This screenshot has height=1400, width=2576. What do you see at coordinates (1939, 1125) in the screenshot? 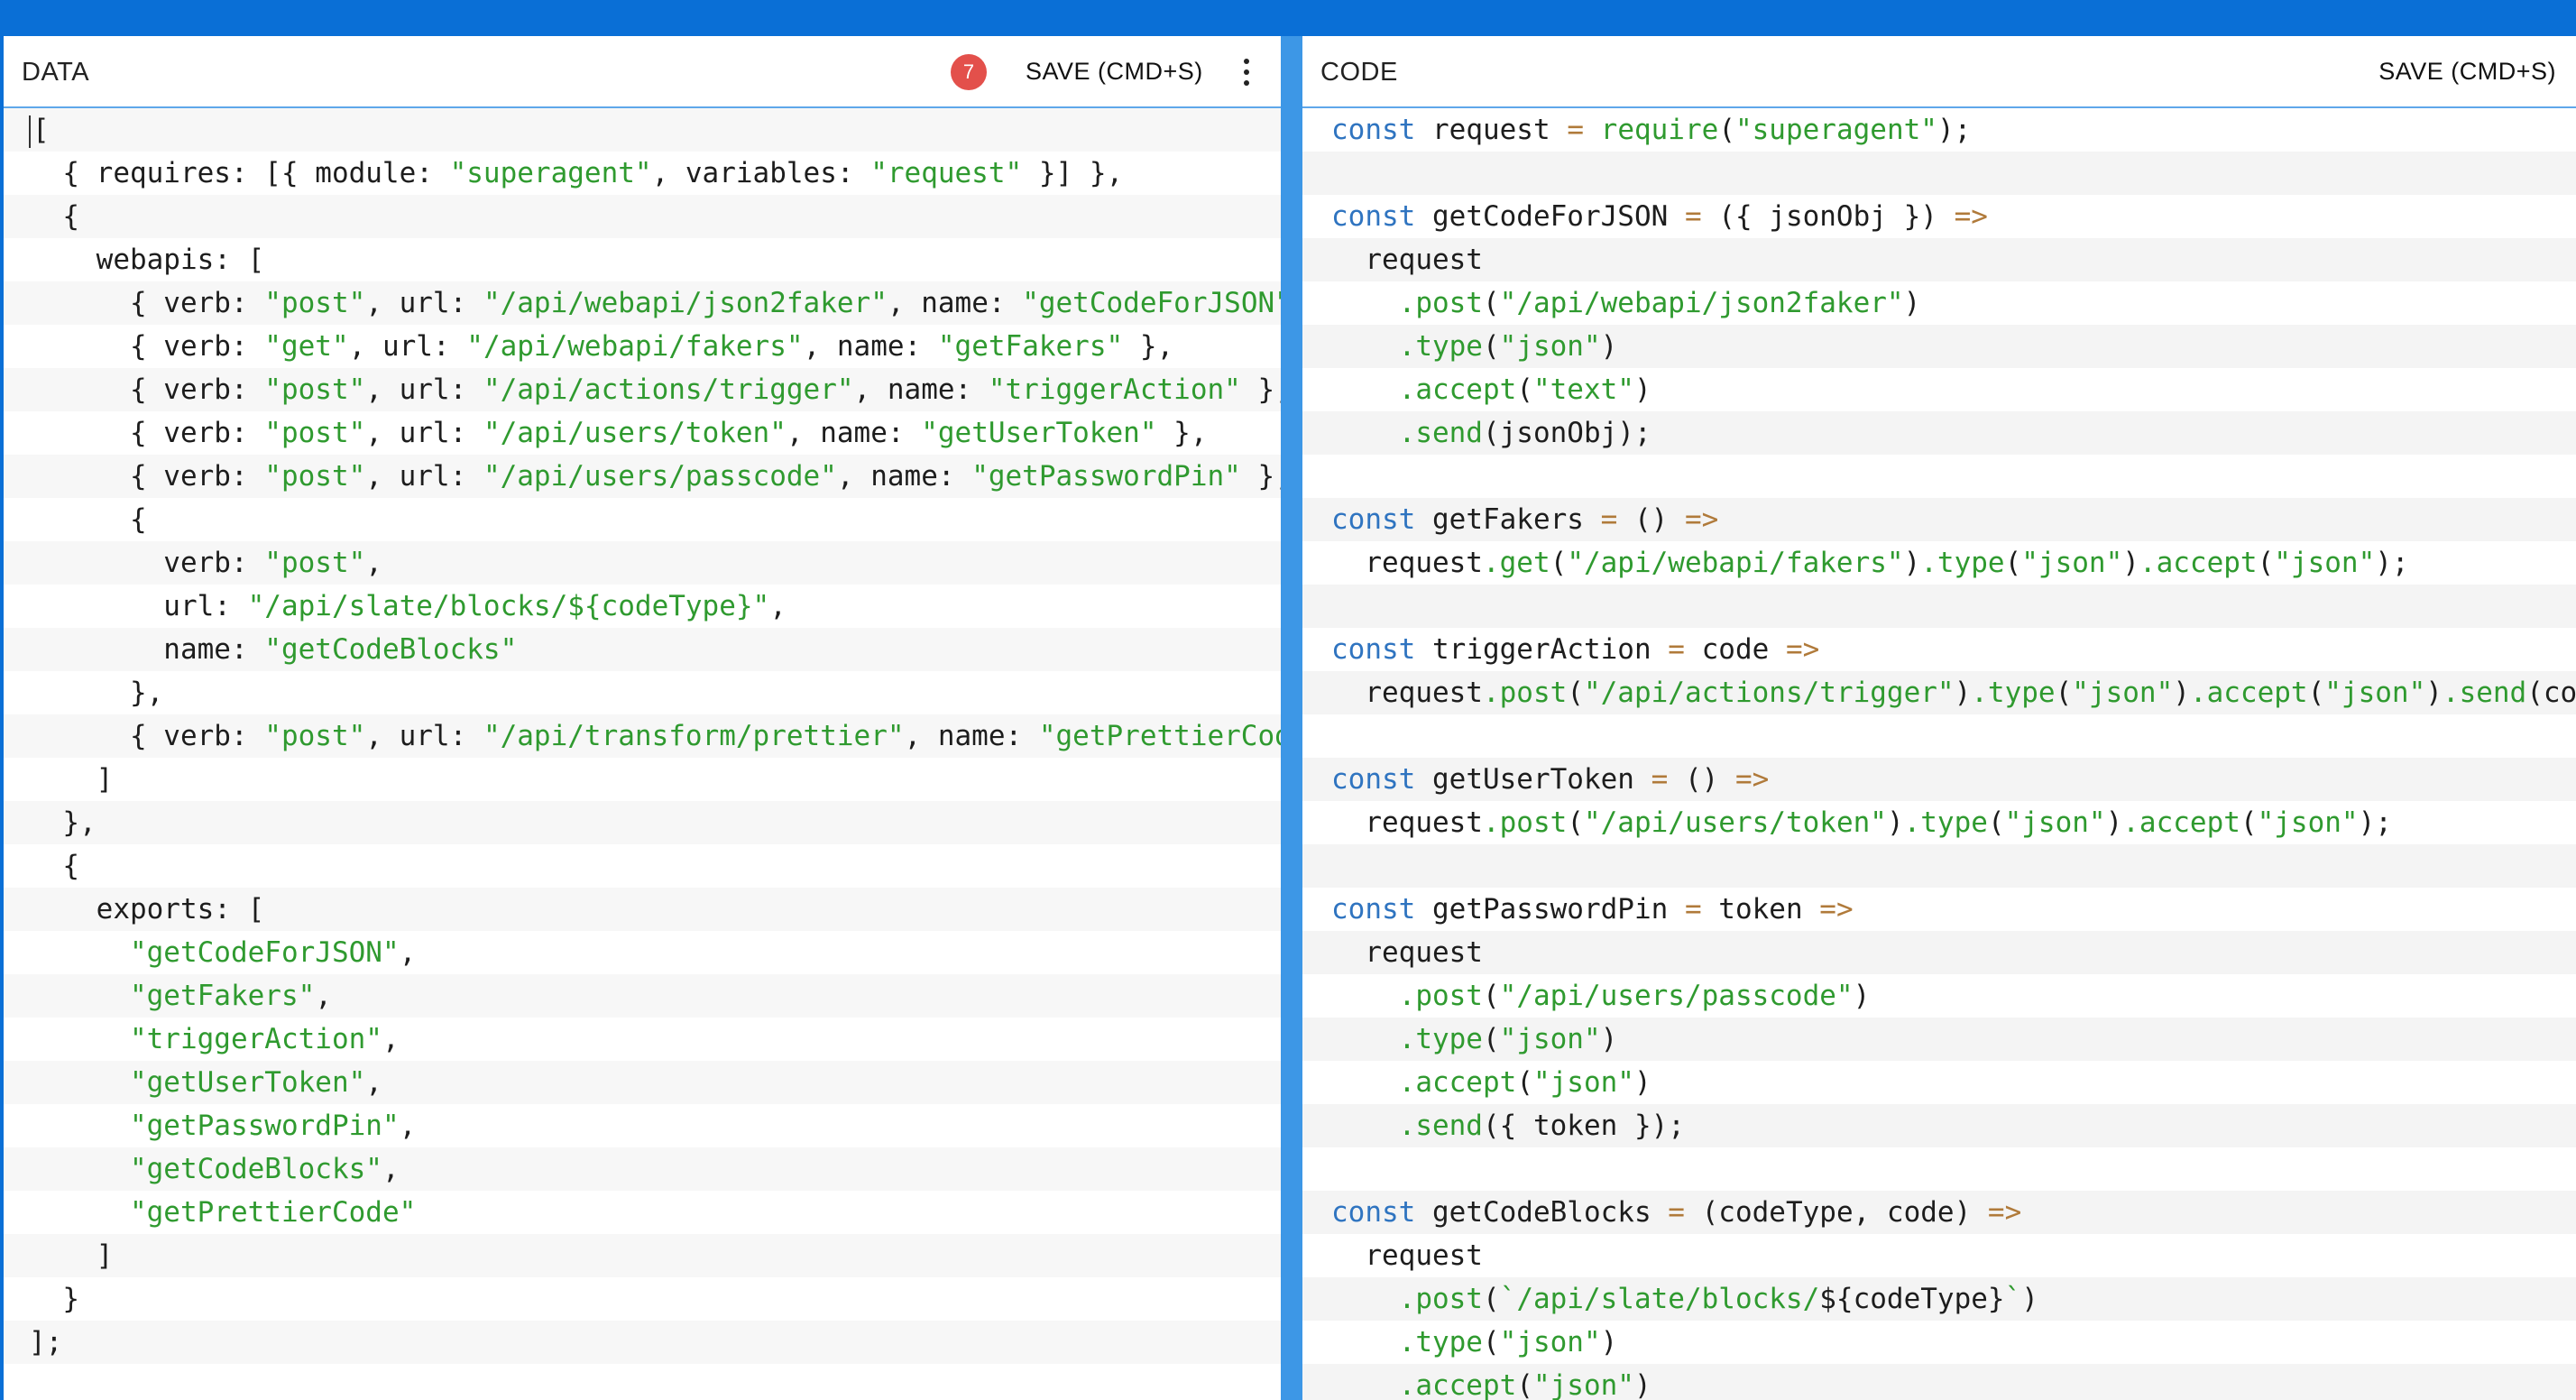
I see `code-line: .send({ token });` at bounding box center [1939, 1125].